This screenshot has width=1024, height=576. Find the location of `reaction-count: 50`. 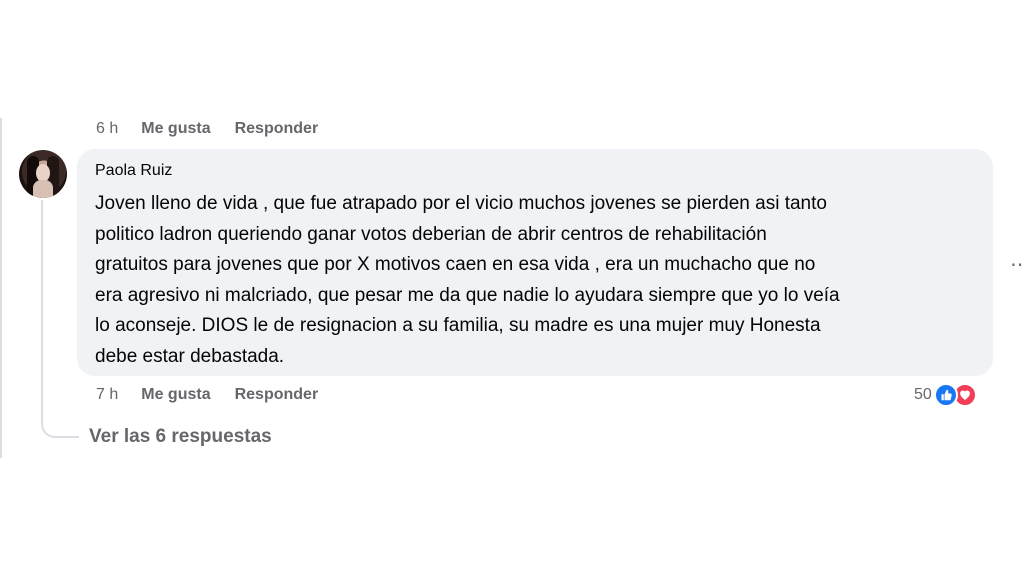

reaction-count: 50 is located at coordinates (923, 394).